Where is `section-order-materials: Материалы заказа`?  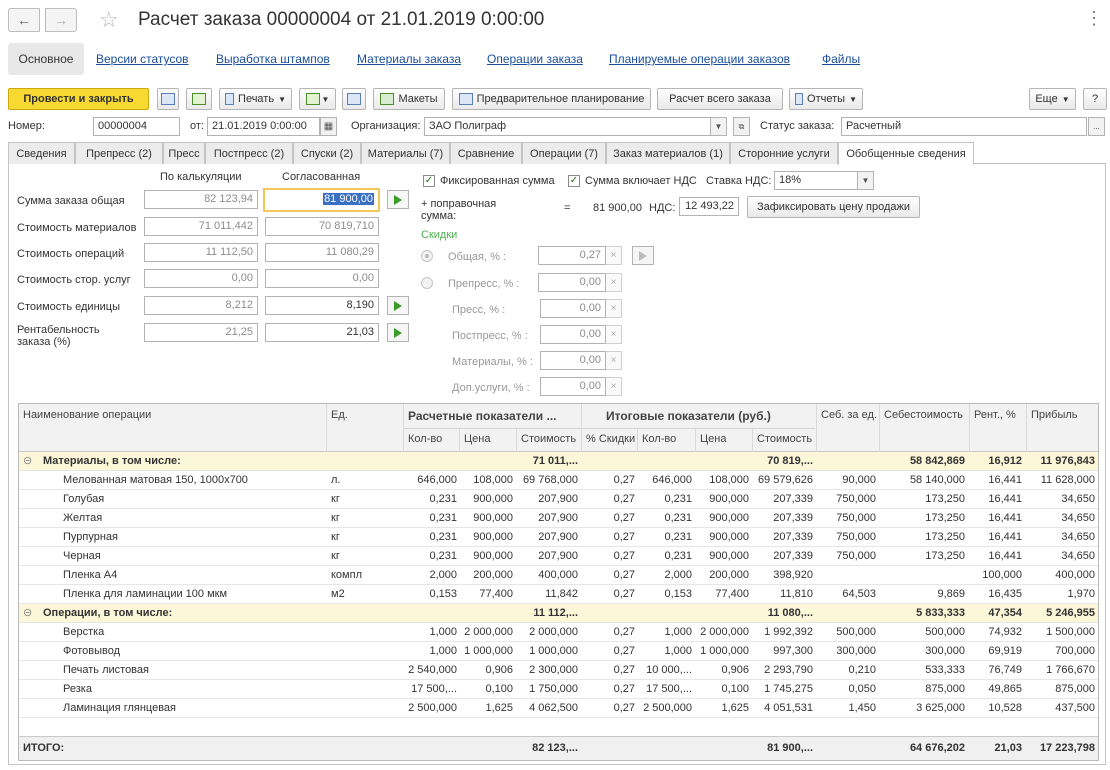
section-order-materials: Материалы заказа is located at coordinates (409, 59).